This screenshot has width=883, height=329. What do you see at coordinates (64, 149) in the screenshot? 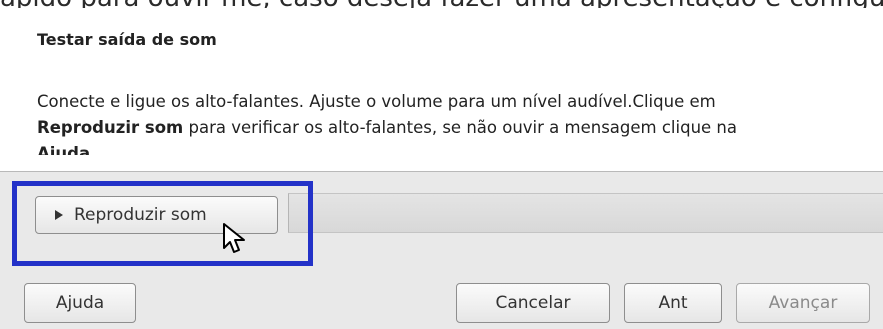
I see `instructions-bold-help: Ajuda` at bounding box center [64, 149].